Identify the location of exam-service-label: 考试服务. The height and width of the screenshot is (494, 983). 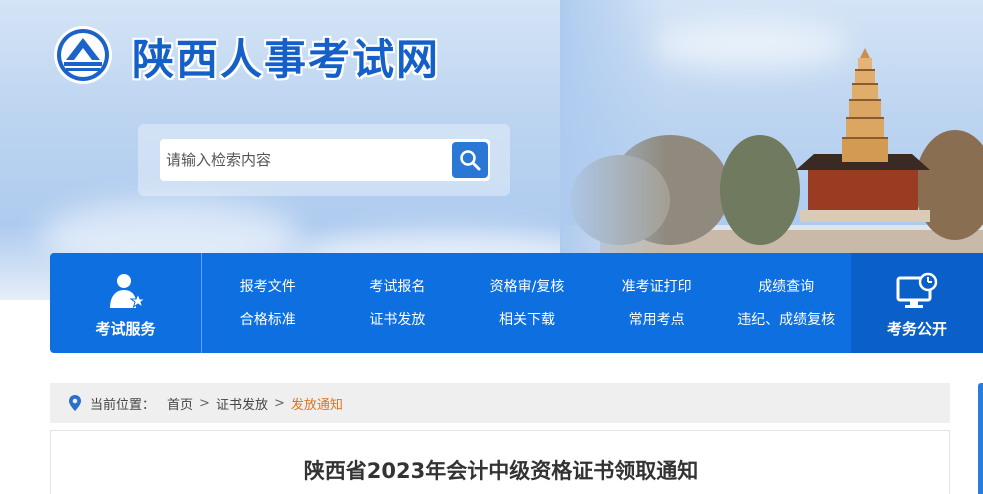
(125, 329).